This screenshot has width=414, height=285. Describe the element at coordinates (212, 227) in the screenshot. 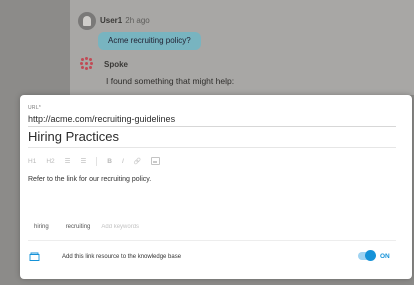

I see `keywords-field: hiring recruiting` at that location.